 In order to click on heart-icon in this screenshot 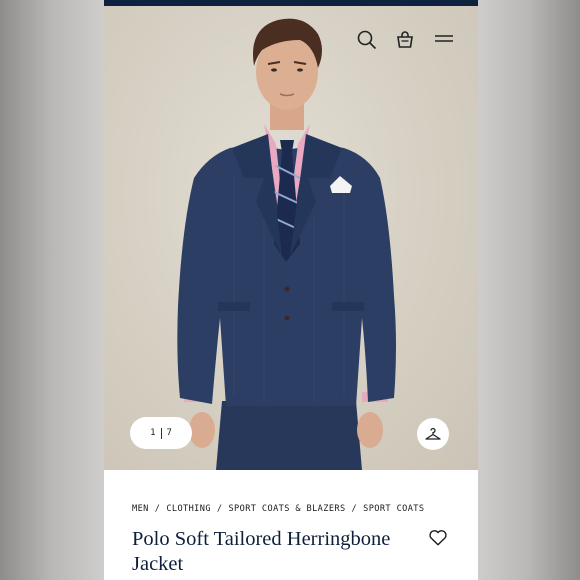, I will do `click(438, 538)`.